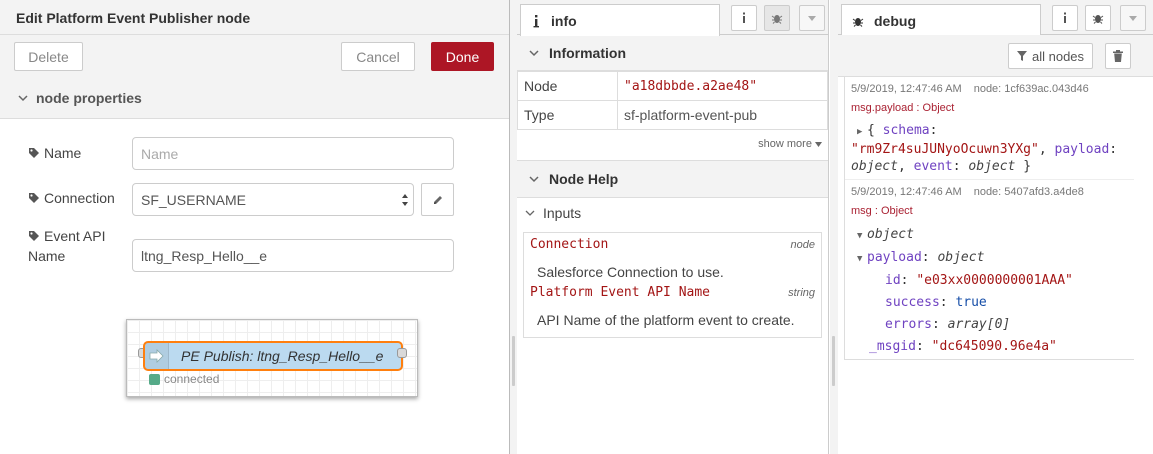 The image size is (1153, 454). What do you see at coordinates (282, 356) in the screenshot?
I see `node-label: PE Publish: ltng_Resp_Hello__e` at bounding box center [282, 356].